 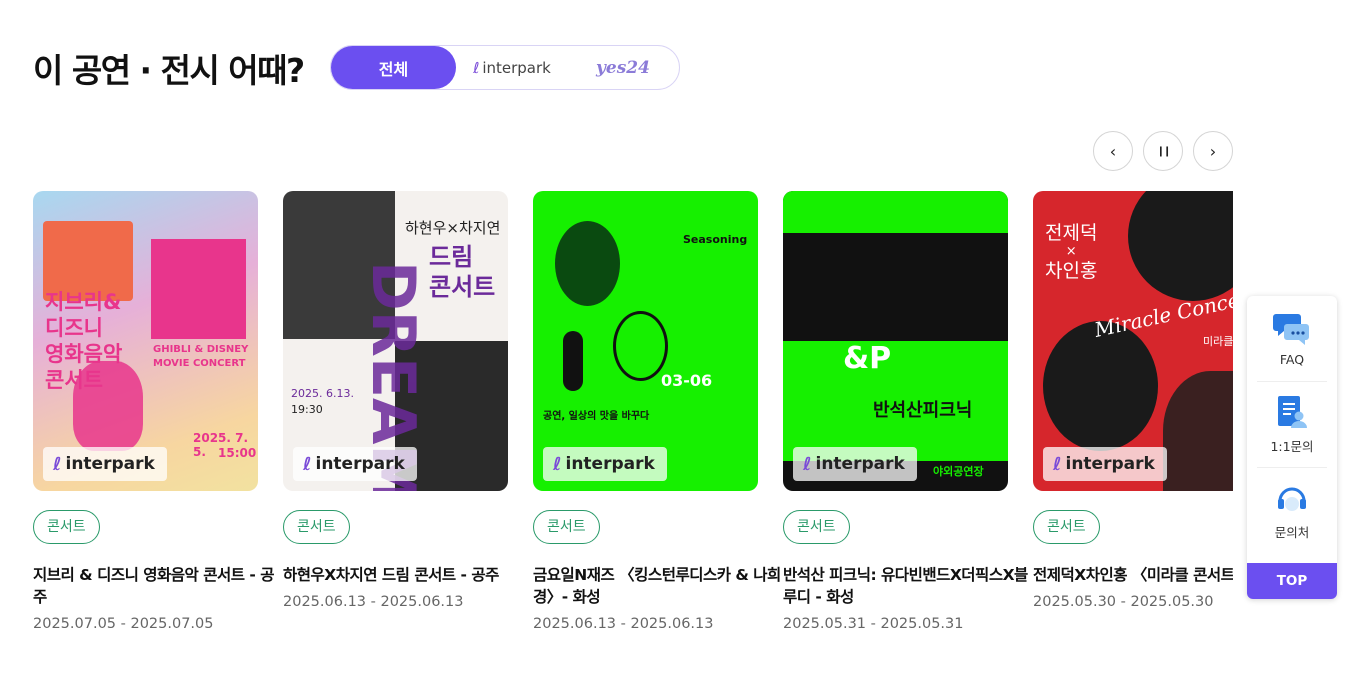 What do you see at coordinates (1291, 329) in the screenshot?
I see `chat-bubbles-icon` at bounding box center [1291, 329].